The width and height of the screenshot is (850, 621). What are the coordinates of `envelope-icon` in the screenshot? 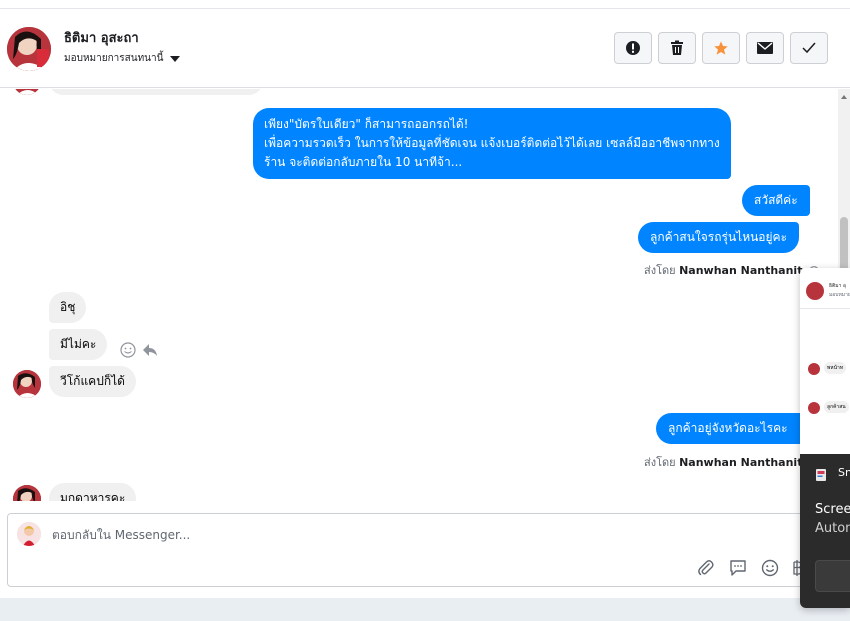 It's located at (765, 48).